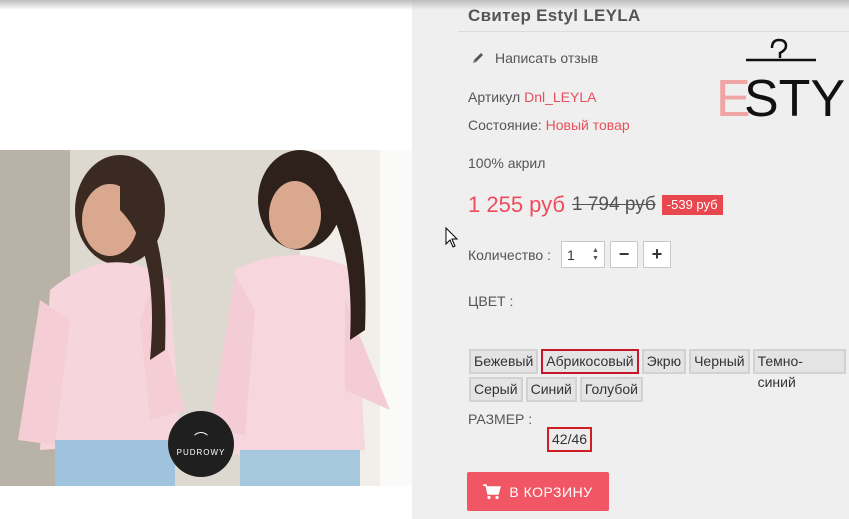 The width and height of the screenshot is (849, 519). I want to click on condition-label: Состояние:, so click(505, 125).